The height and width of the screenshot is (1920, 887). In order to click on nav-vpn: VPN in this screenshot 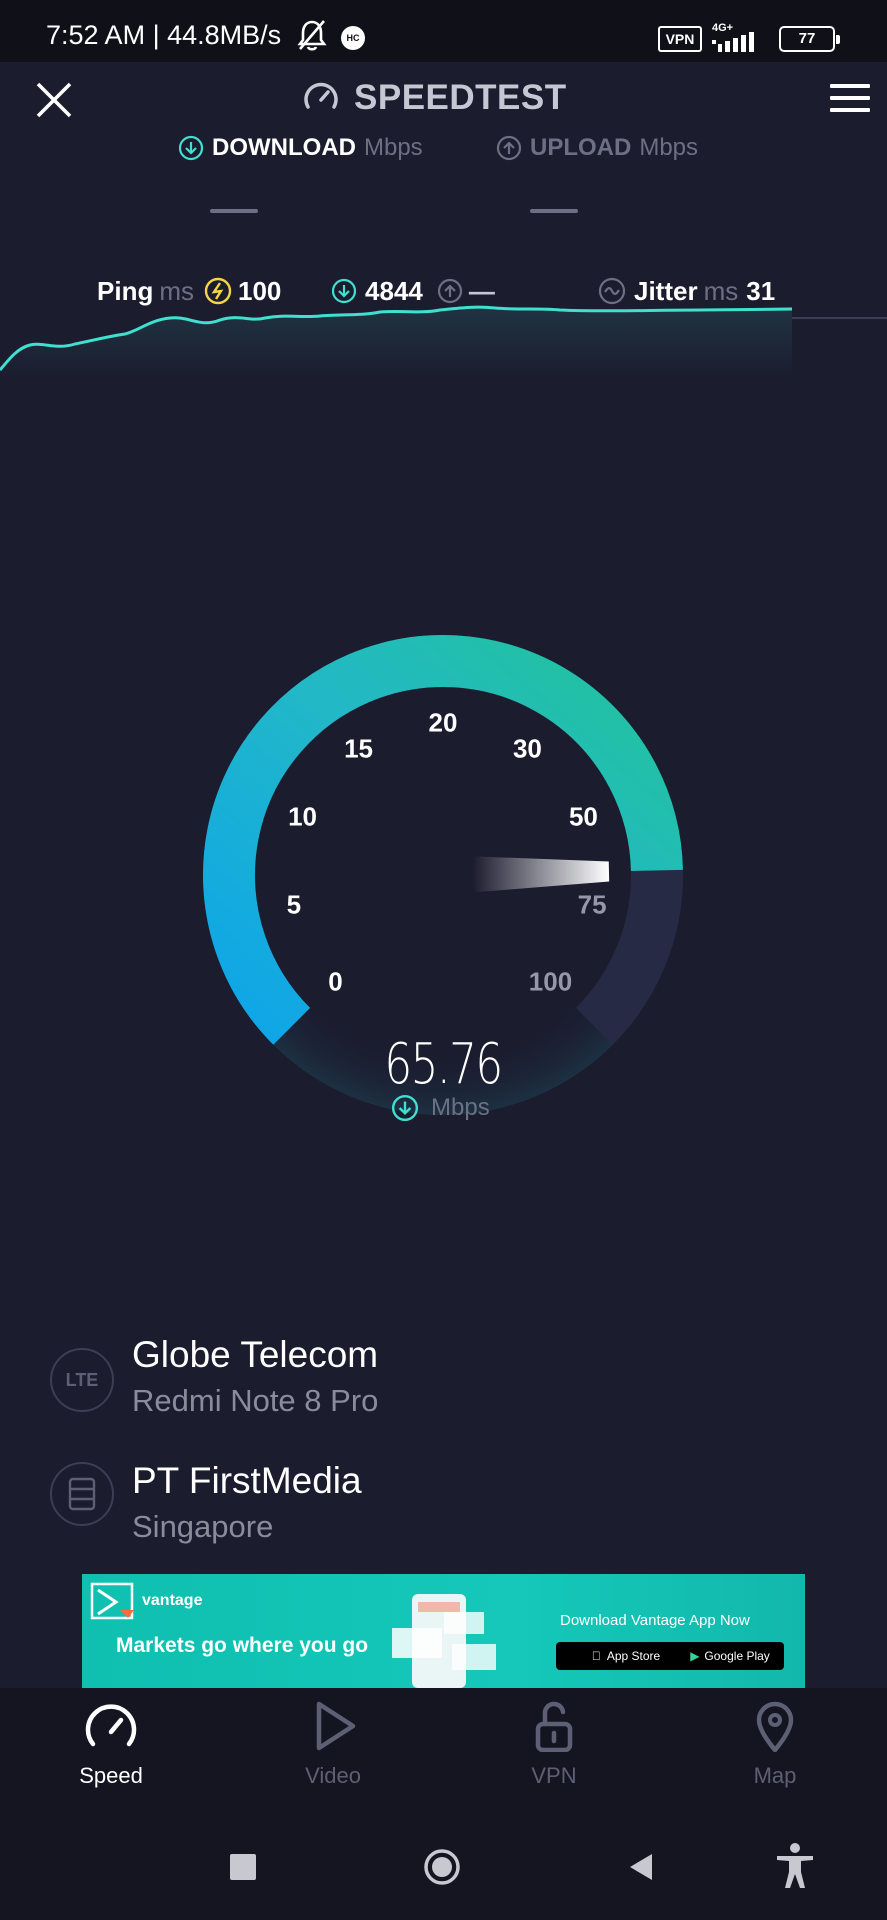, I will do `click(554, 1744)`.